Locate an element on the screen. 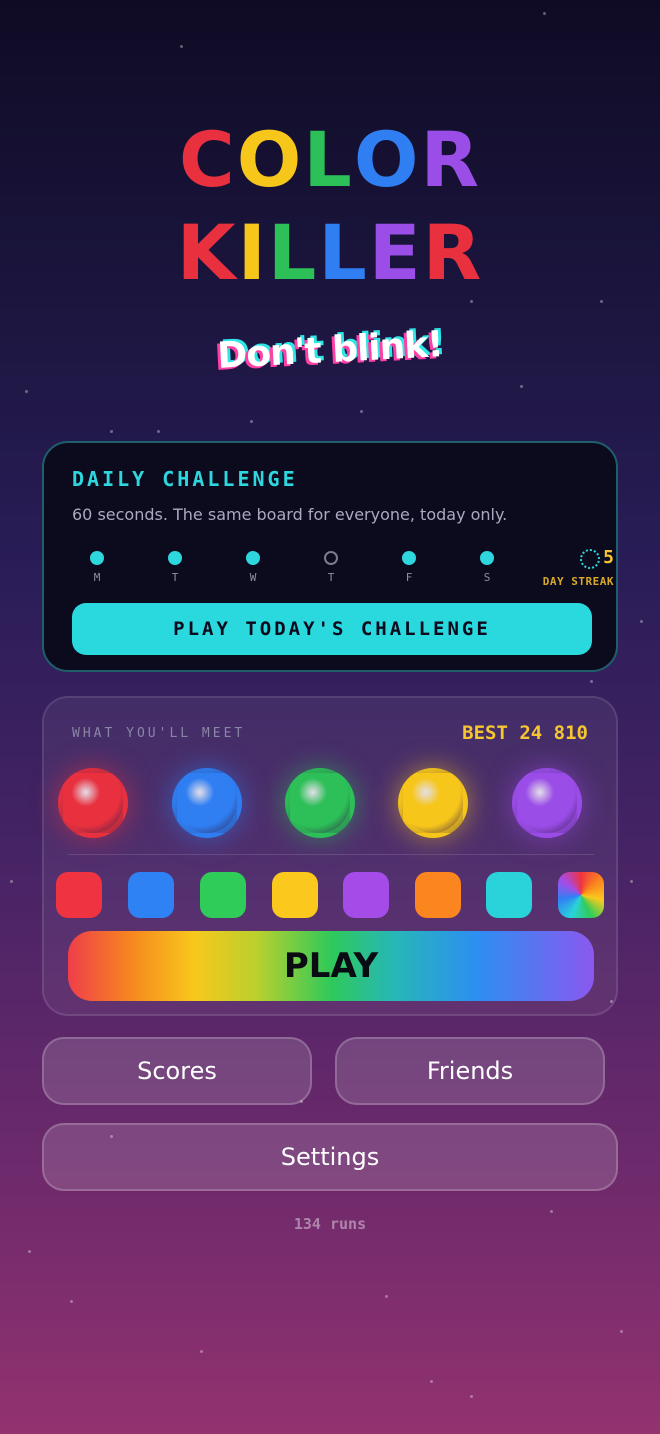 The height and width of the screenshot is (1434, 660). streak-indicator: 5 DAY STREAK is located at coordinates (566, 567).